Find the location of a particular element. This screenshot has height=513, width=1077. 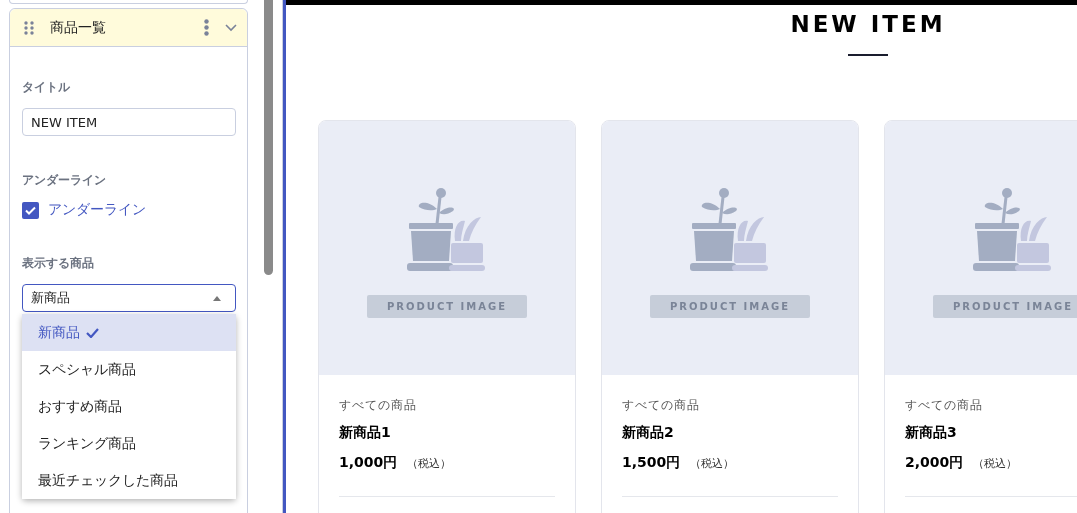

product-name: 新商品3 is located at coordinates (931, 433).